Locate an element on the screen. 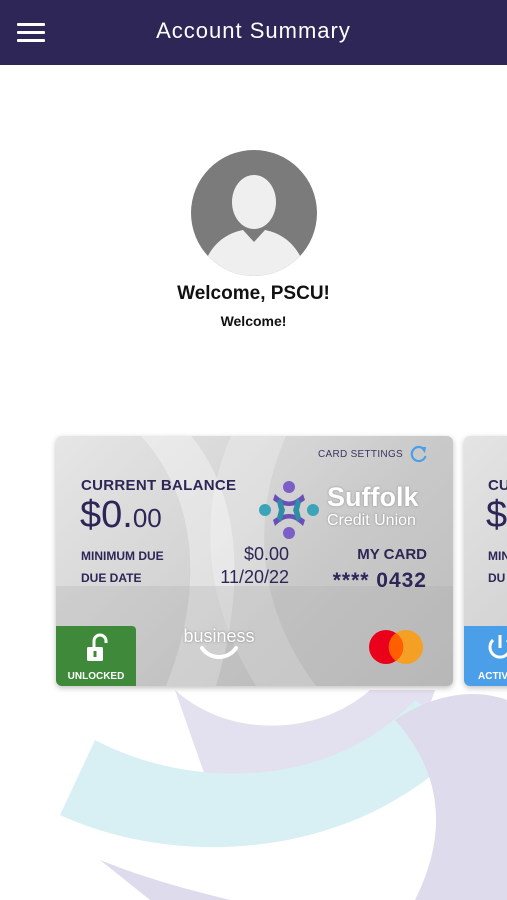 This screenshot has height=900, width=507. mastercard-logo-icon is located at coordinates (396, 647).